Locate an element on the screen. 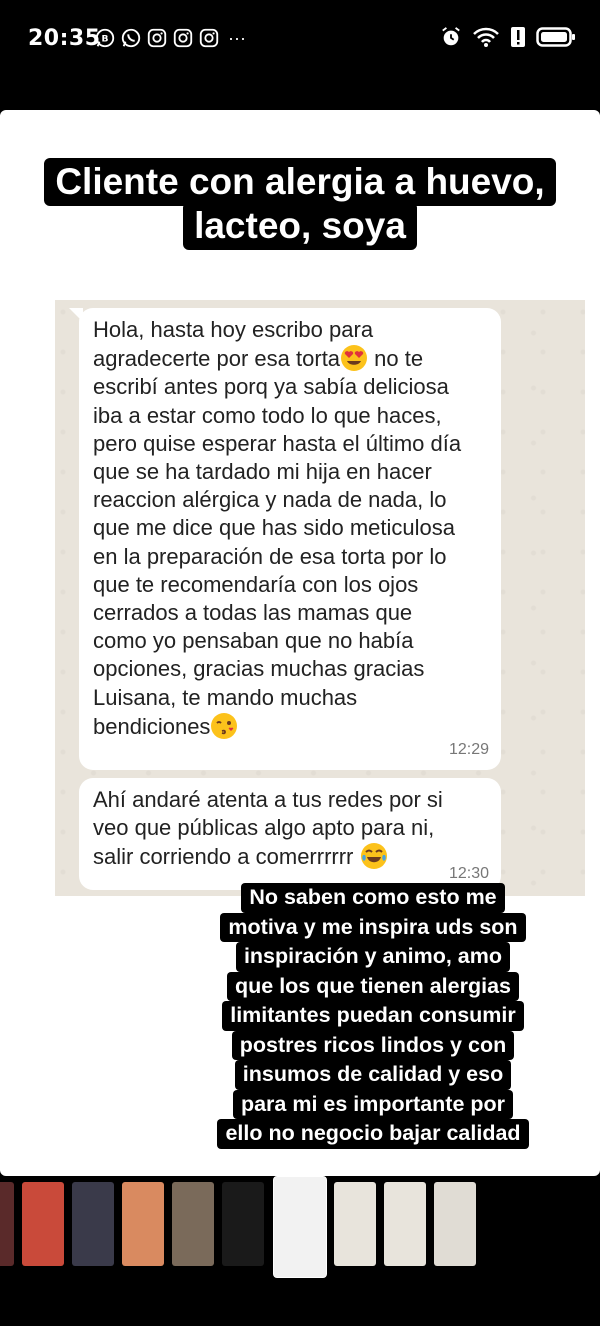 This screenshot has height=1326, width=600. whatsapp-business-icon: B is located at coordinates (105, 38).